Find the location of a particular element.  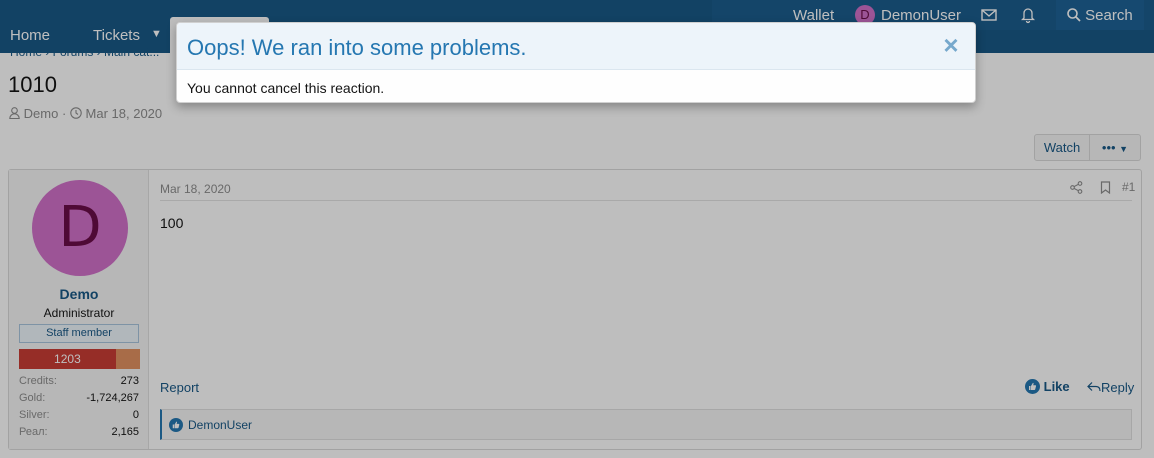

close-icon: × is located at coordinates (951, 45).